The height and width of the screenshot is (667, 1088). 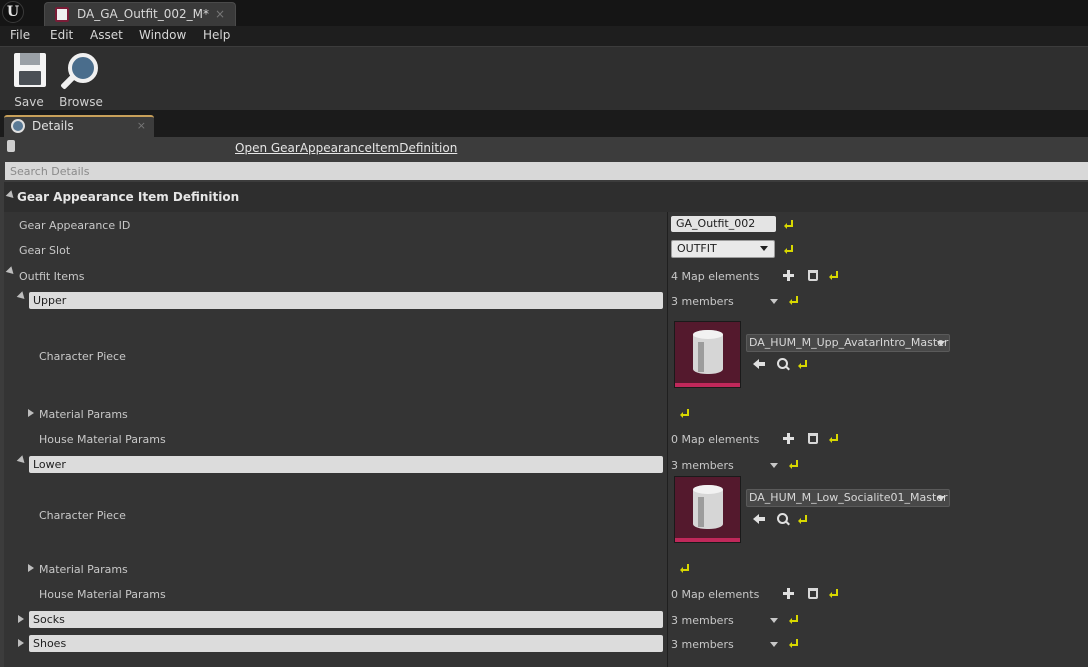 What do you see at coordinates (81, 102) in the screenshot?
I see `browse-label: Browse` at bounding box center [81, 102].